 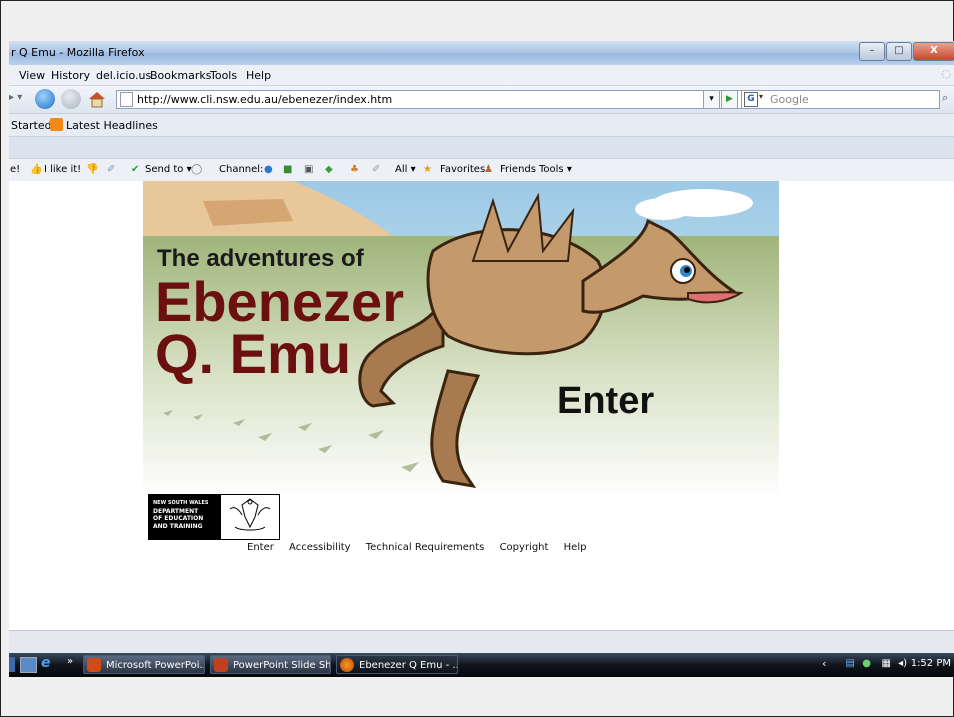 What do you see at coordinates (258, 75) in the screenshot?
I see `menu-help: Help` at bounding box center [258, 75].